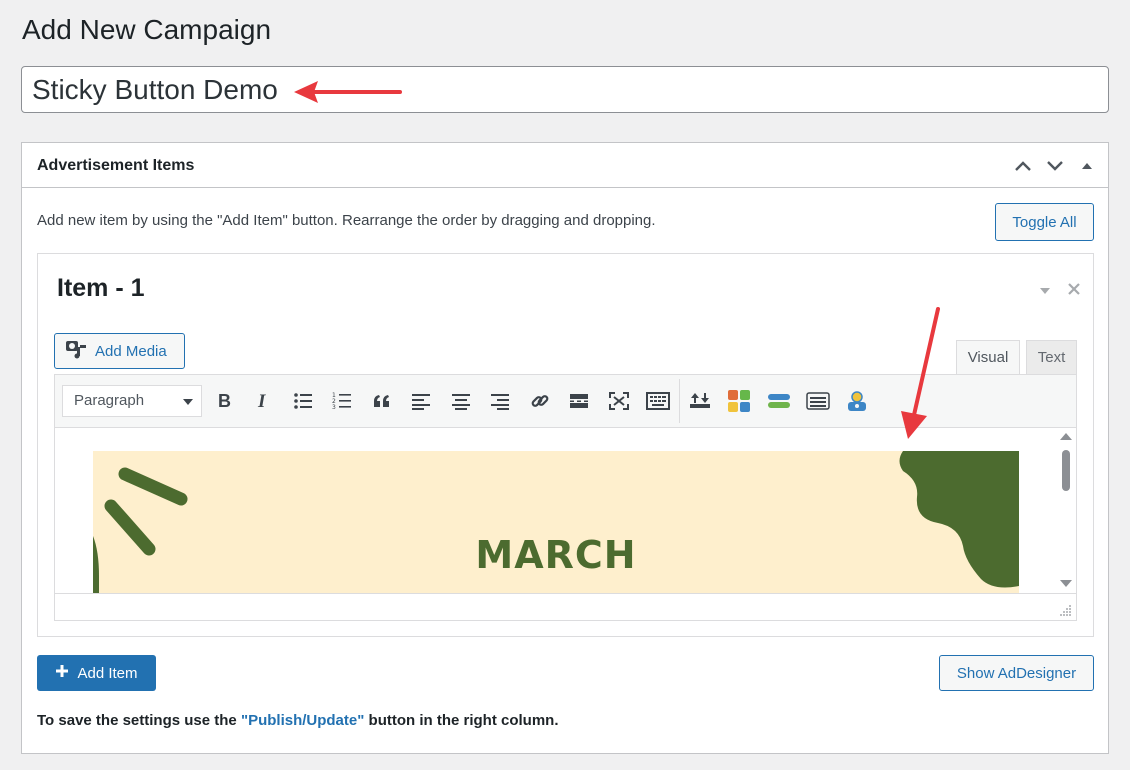  I want to click on format-select: Paragraph, so click(132, 401).